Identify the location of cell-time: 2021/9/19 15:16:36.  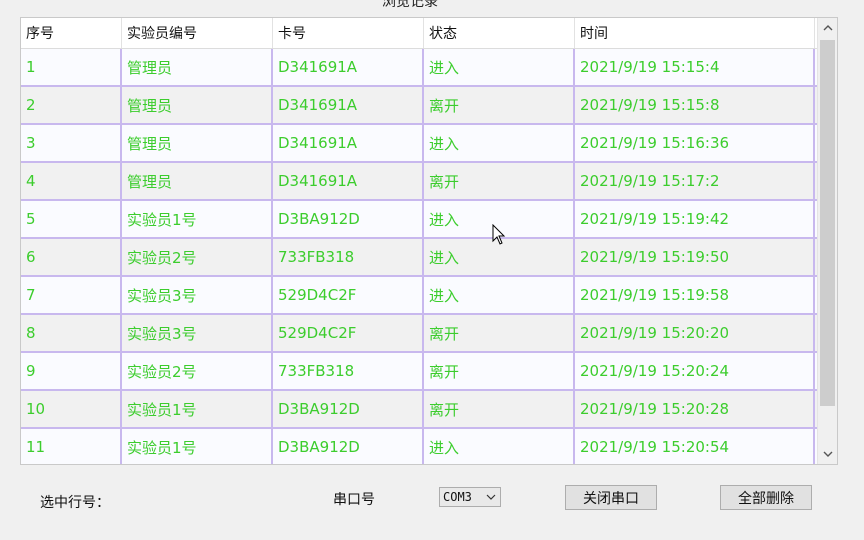
(695, 143).